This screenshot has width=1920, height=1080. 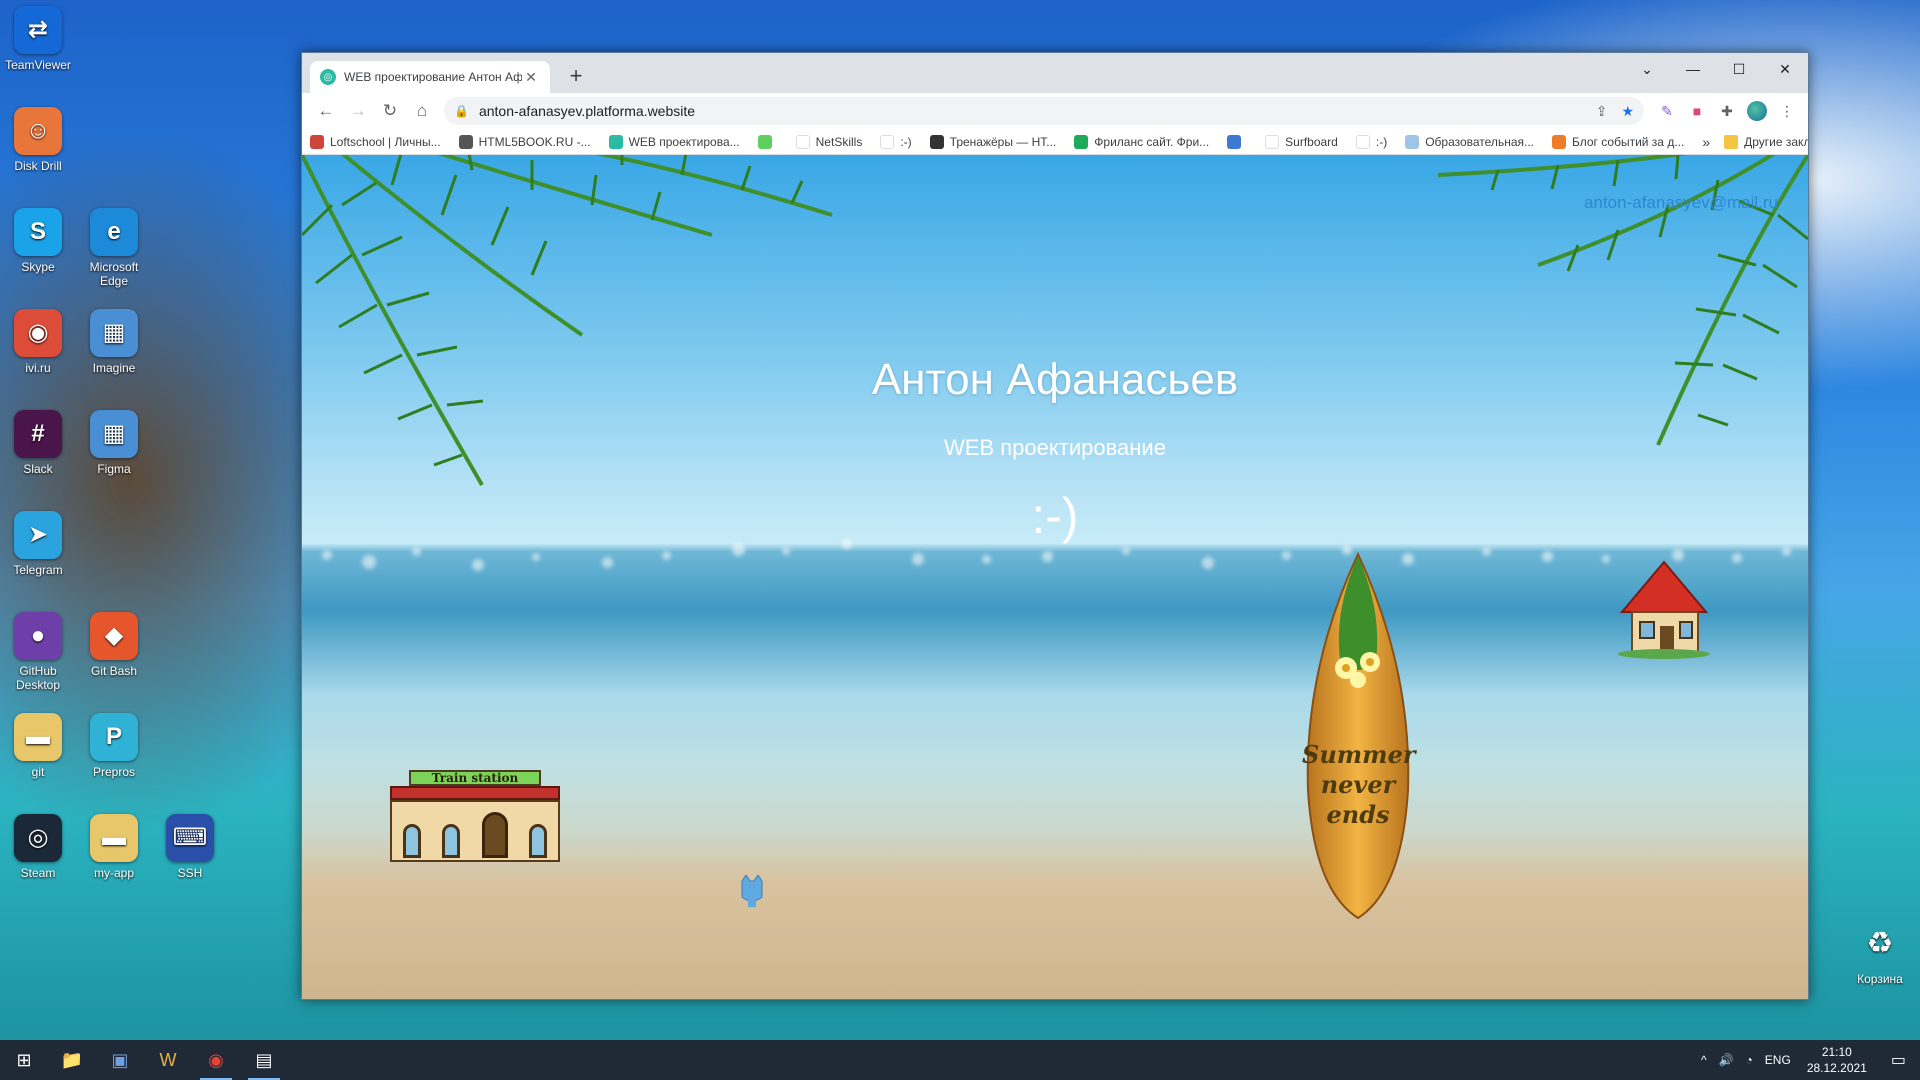 What do you see at coordinates (1693, 69) in the screenshot?
I see `minimize-button: —` at bounding box center [1693, 69].